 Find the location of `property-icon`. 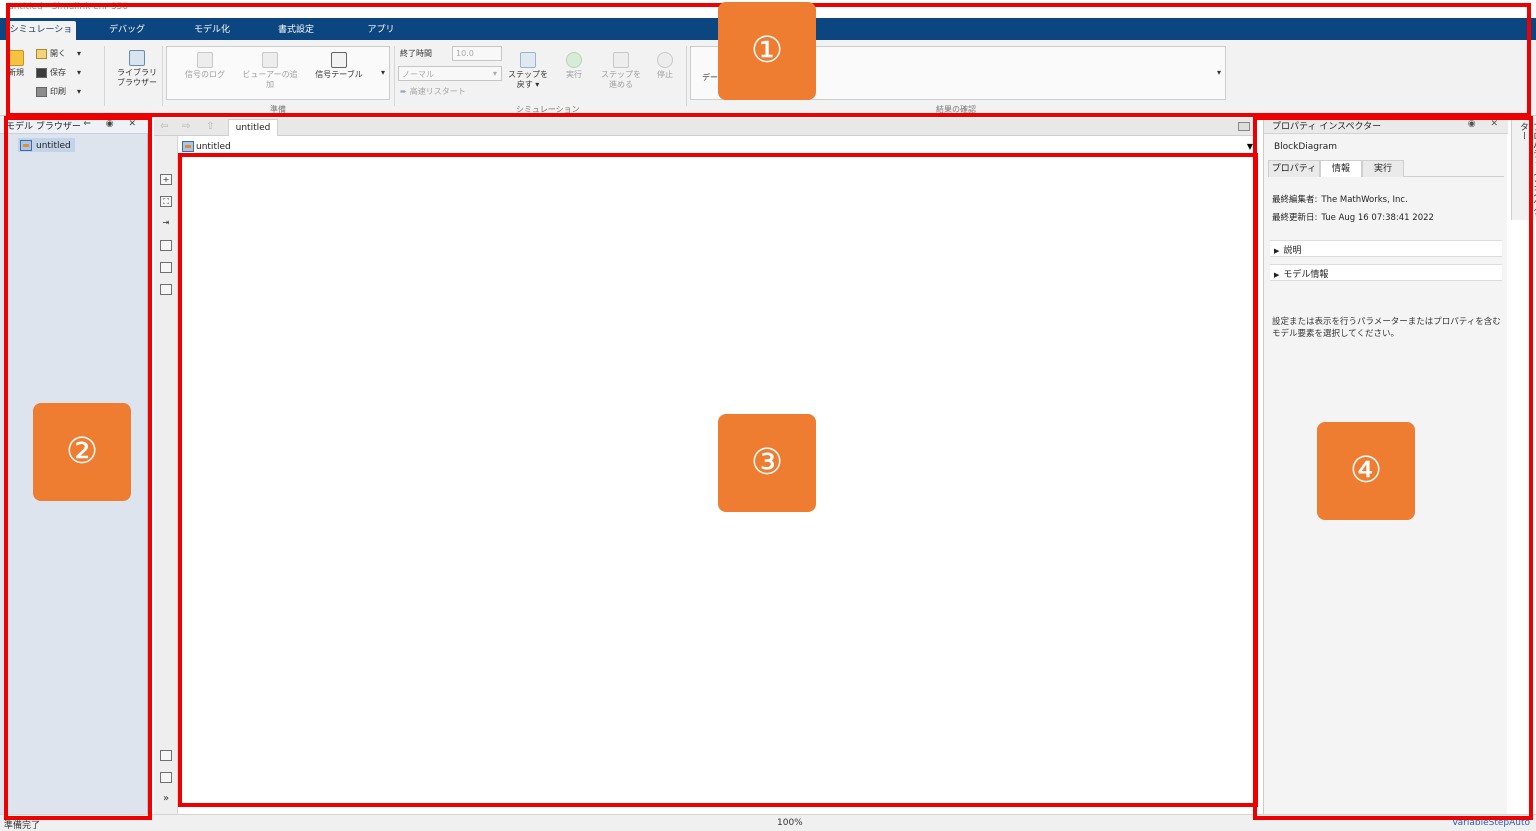

property-icon is located at coordinates (166, 777).